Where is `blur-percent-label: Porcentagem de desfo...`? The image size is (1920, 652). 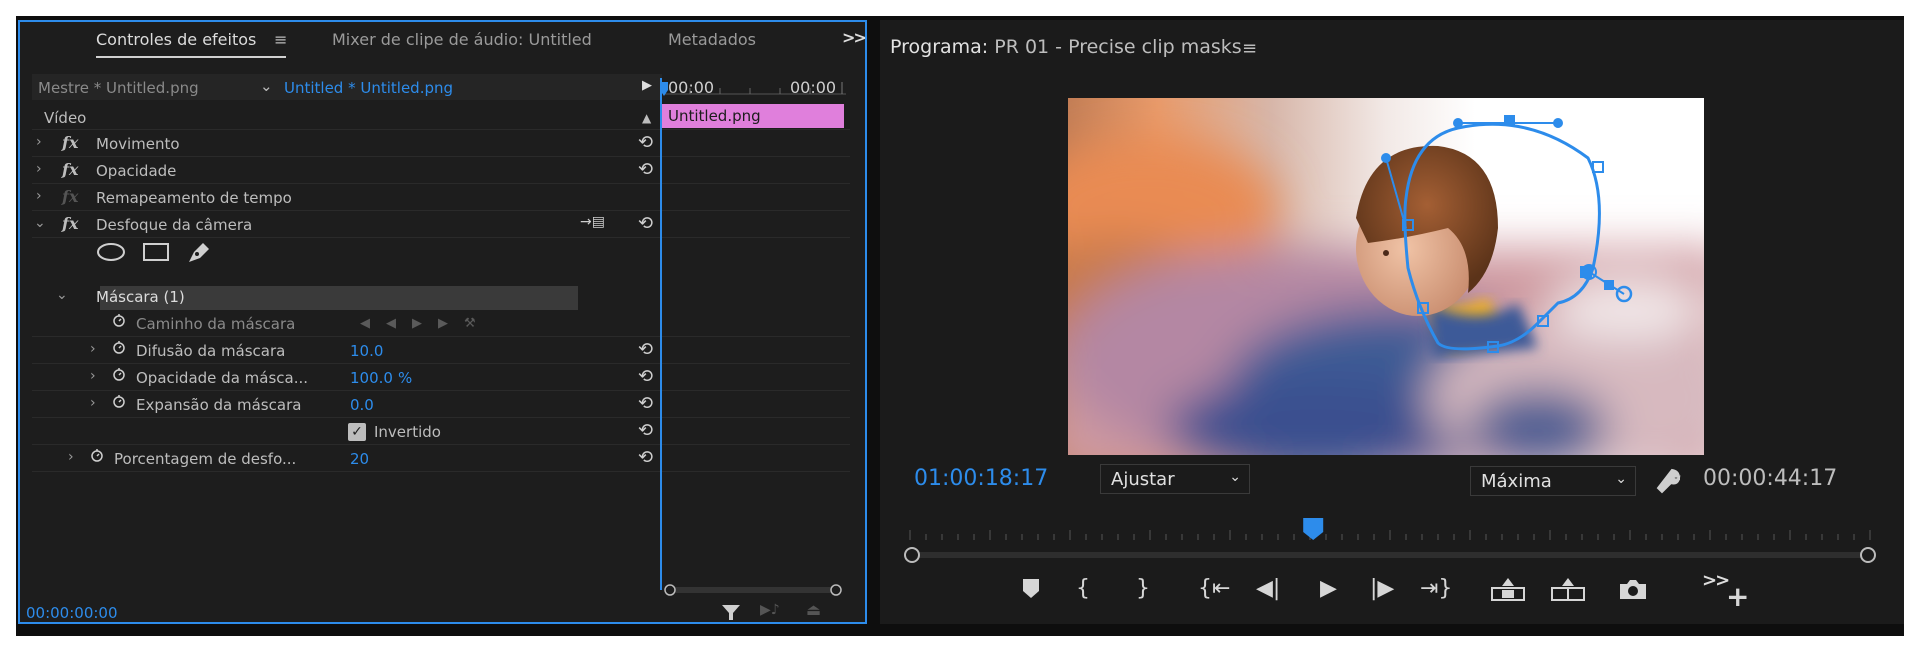
blur-percent-label: Porcentagem de desfo... is located at coordinates (205, 459).